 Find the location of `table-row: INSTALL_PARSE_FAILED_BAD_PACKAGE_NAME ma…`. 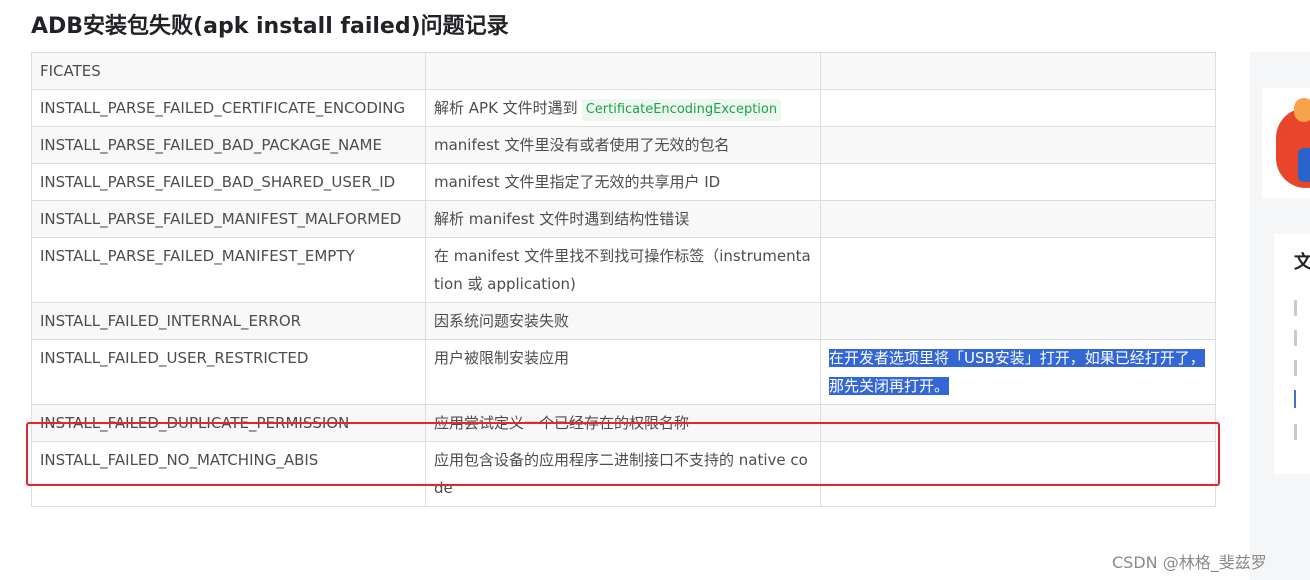

table-row: INSTALL_PARSE_FAILED_BAD_PACKAGE_NAME ma… is located at coordinates (623, 145).